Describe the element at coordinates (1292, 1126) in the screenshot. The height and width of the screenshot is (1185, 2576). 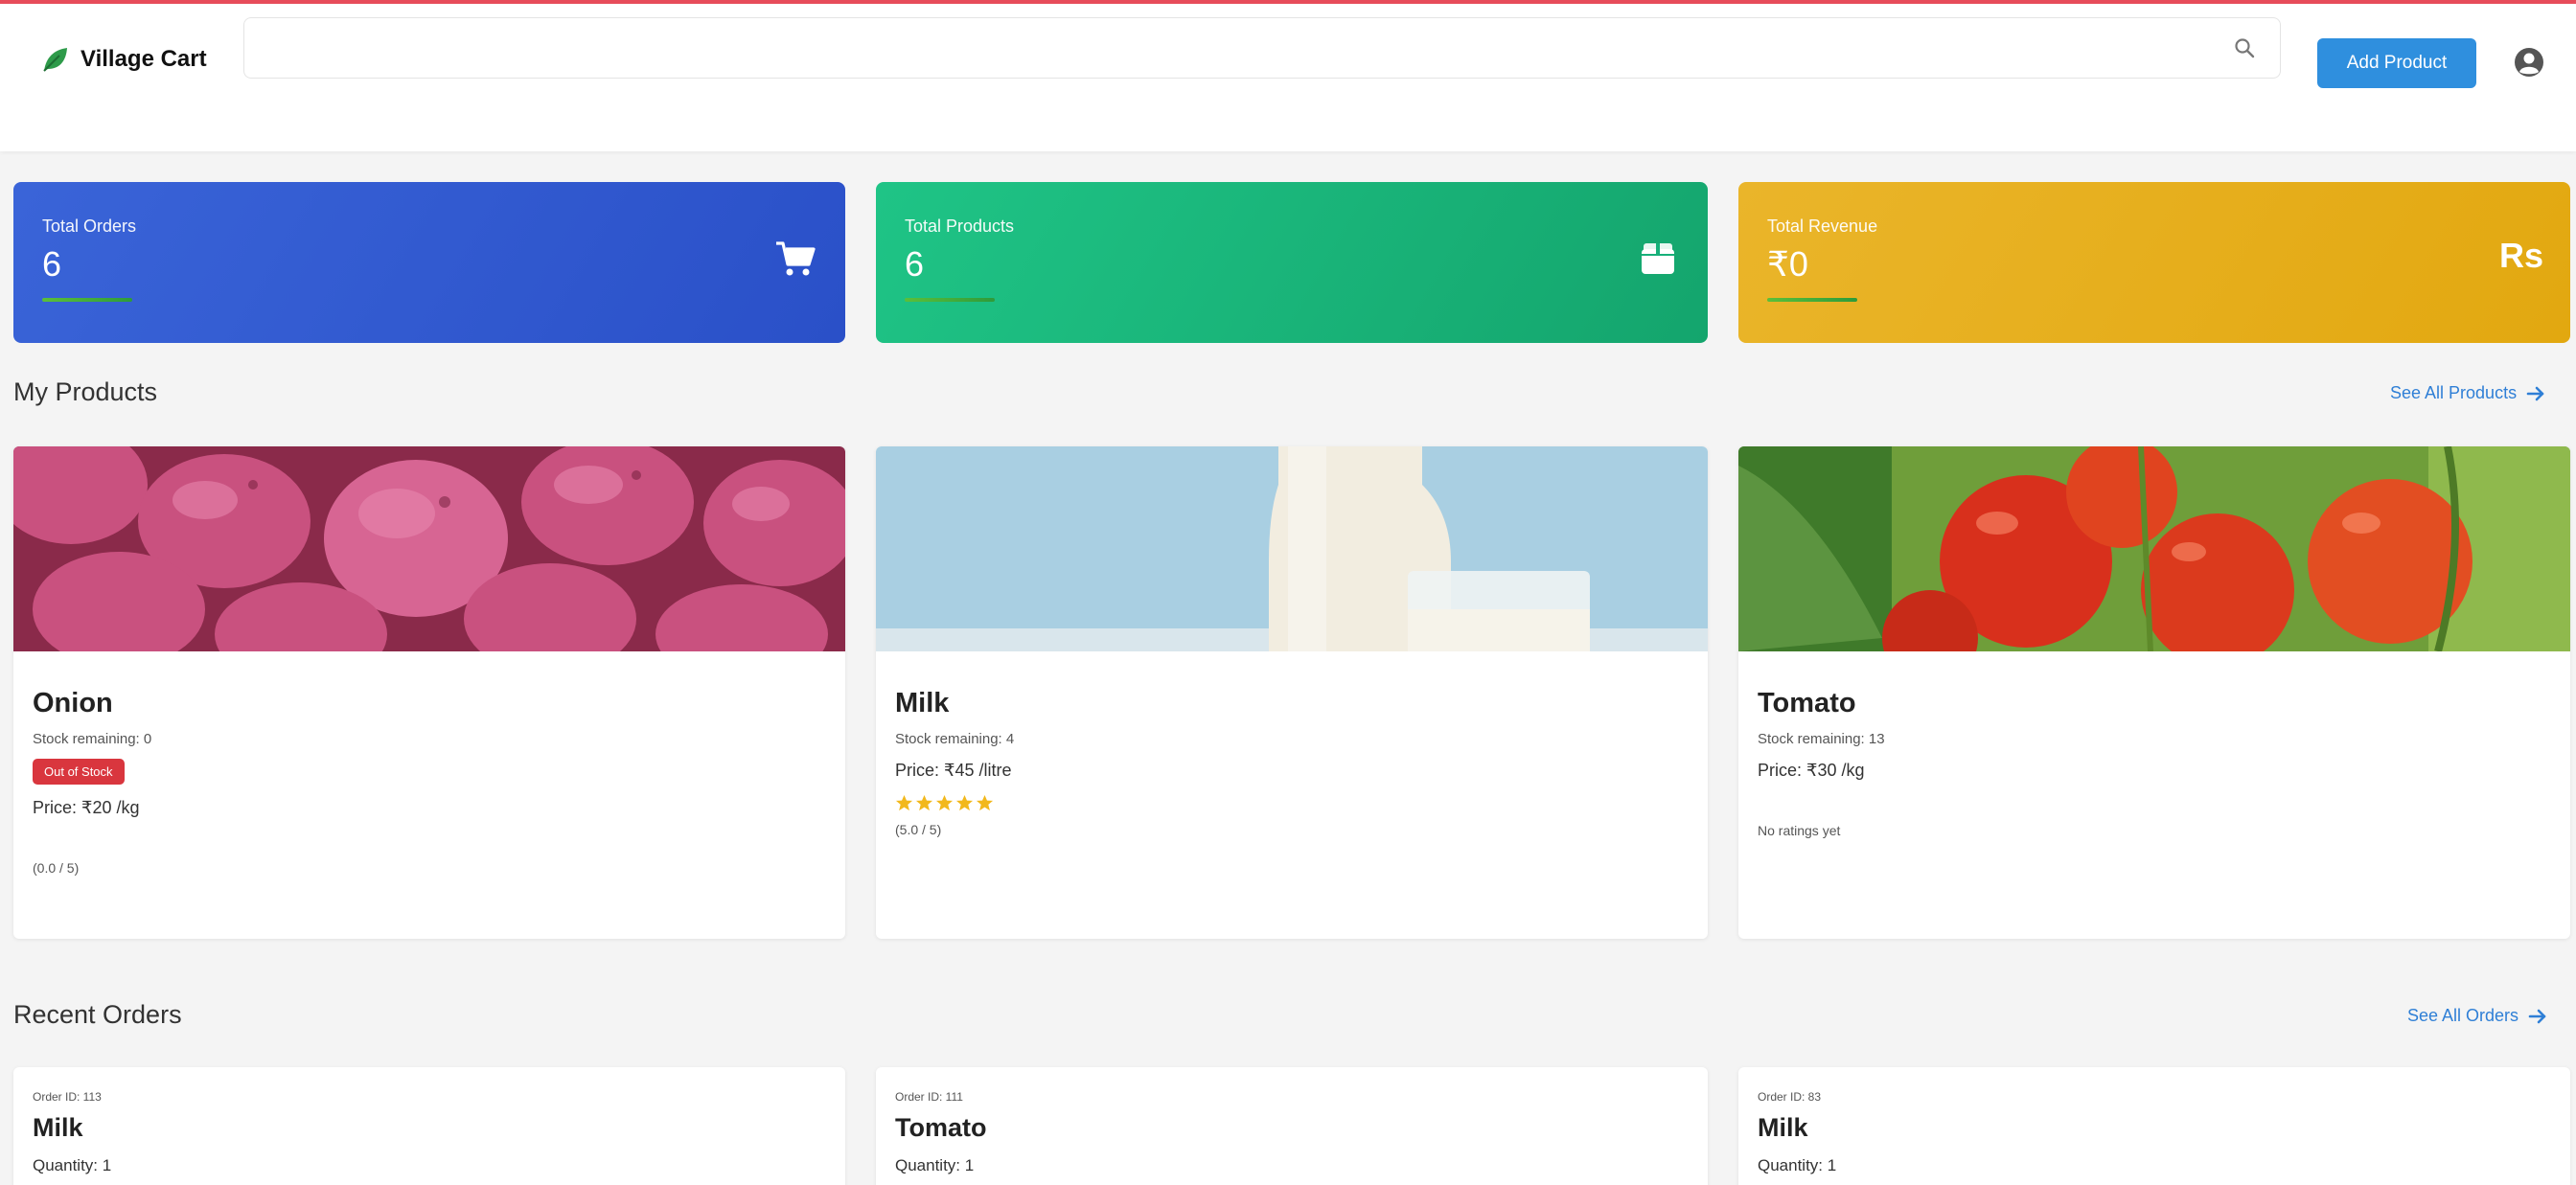
I see `order-card: Order ID: 111 Tomato Quantity: 1` at that location.